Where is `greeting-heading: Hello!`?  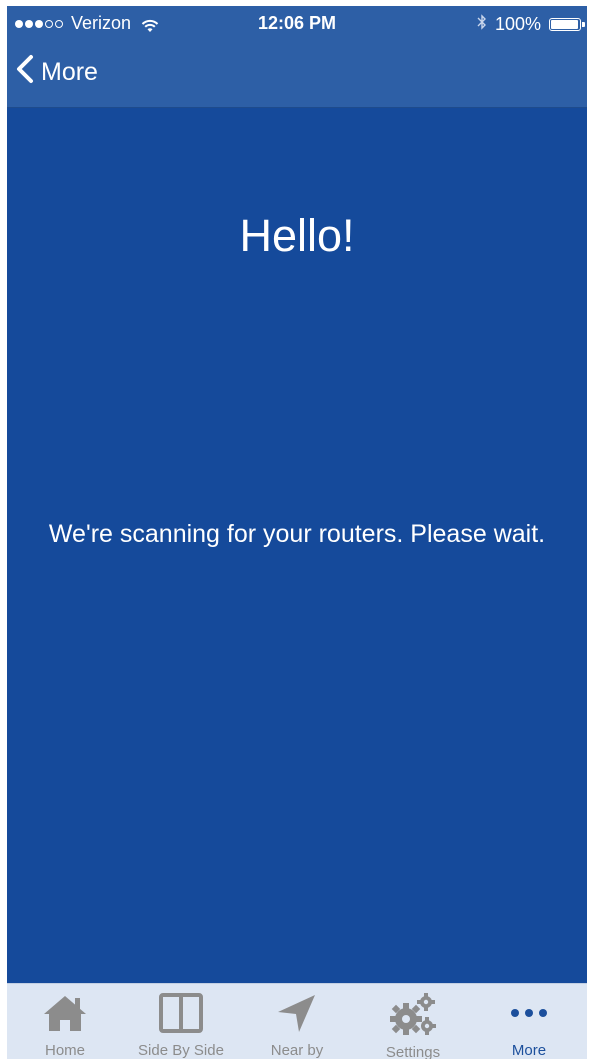
greeting-heading: Hello! is located at coordinates (297, 235).